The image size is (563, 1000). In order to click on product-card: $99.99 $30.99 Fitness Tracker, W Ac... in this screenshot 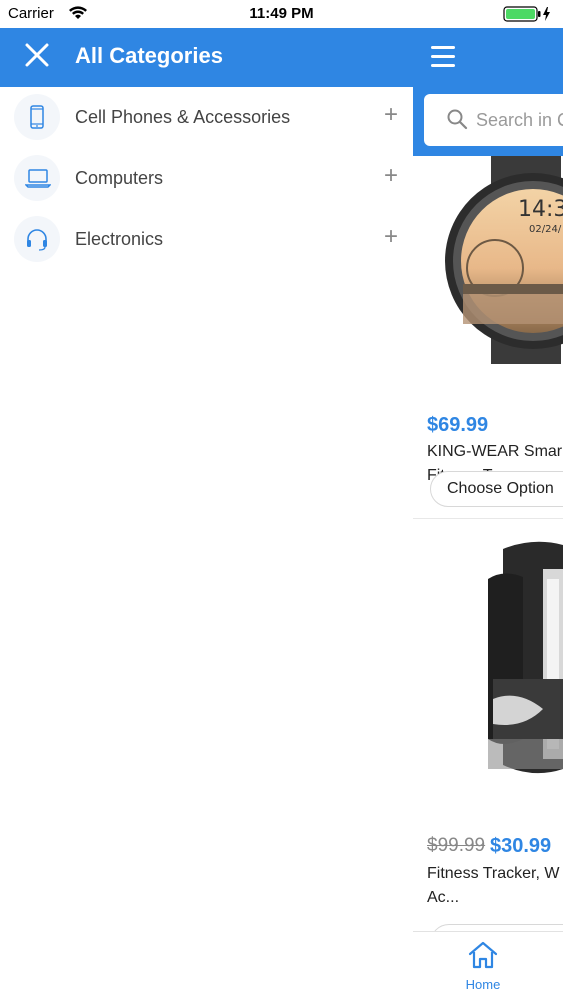, I will do `click(488, 729)`.